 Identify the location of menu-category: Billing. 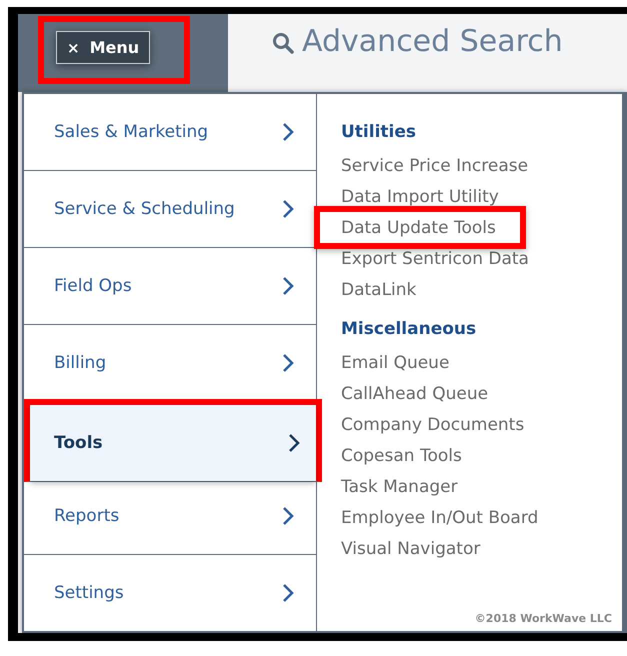
(170, 363).